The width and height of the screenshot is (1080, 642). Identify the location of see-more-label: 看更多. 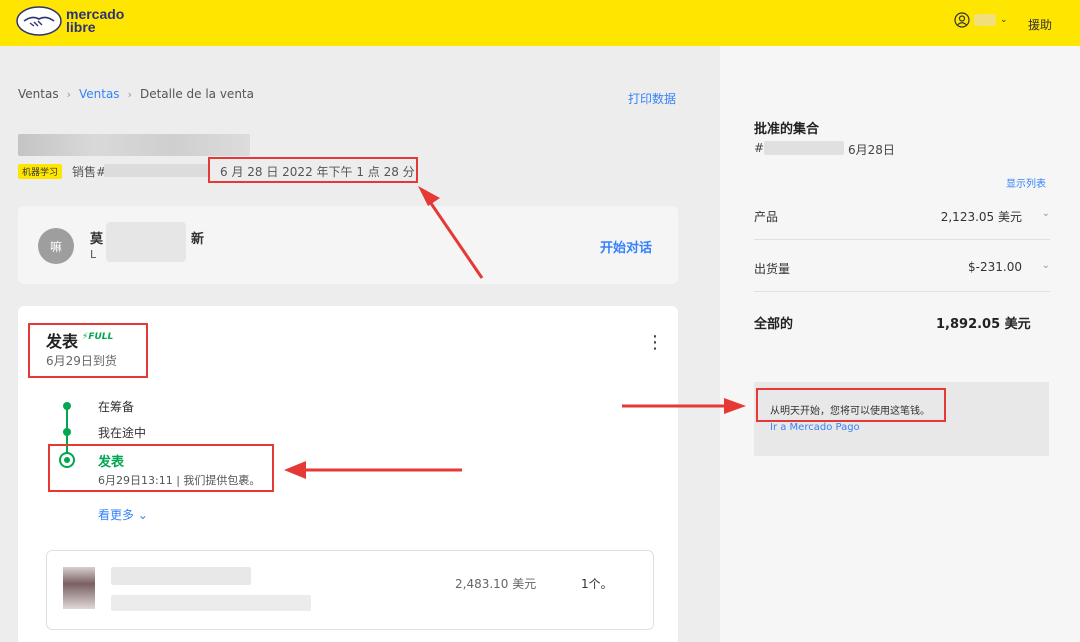
(116, 515).